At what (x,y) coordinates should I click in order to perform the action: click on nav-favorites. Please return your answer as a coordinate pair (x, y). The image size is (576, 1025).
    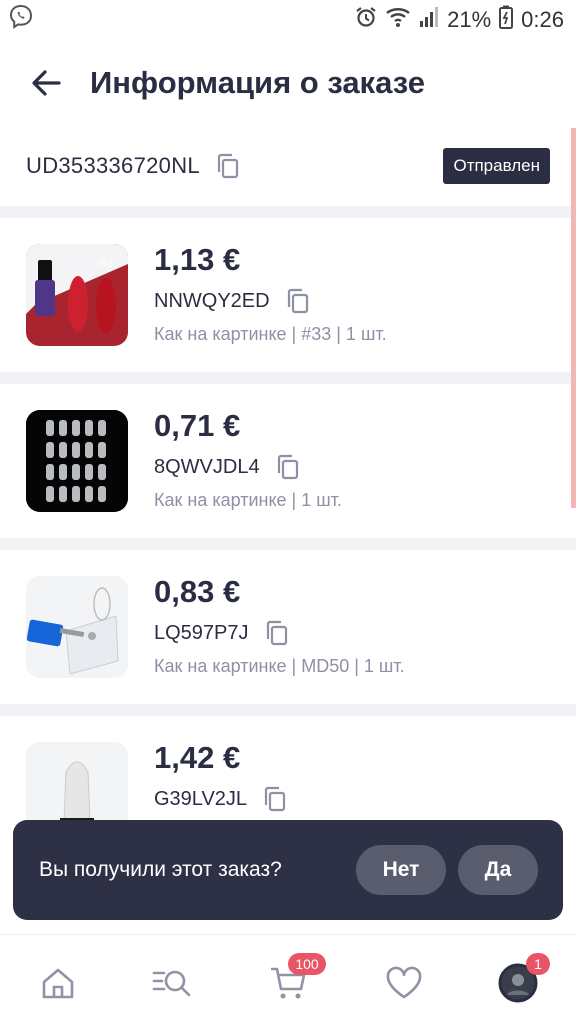
    Looking at the image, I should click on (404, 983).